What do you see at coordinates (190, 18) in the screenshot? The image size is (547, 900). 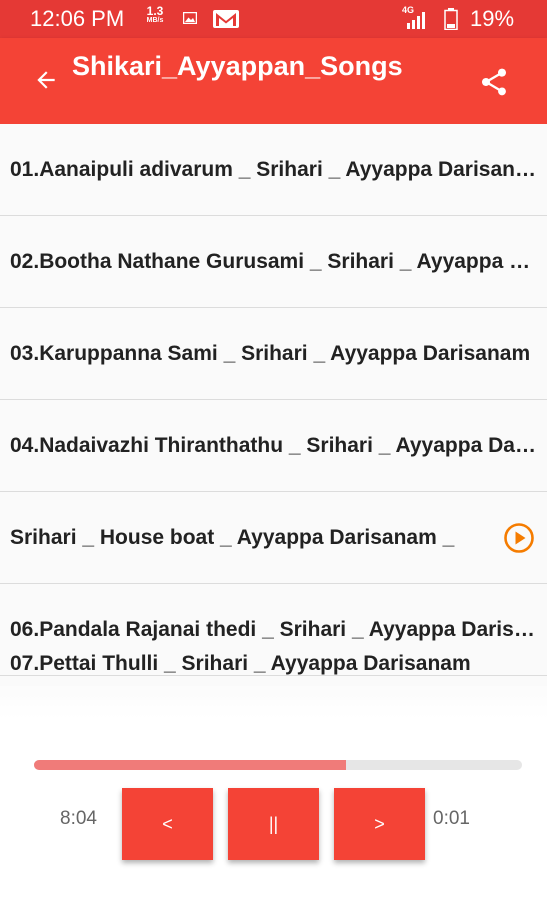 I see `image-icon` at bounding box center [190, 18].